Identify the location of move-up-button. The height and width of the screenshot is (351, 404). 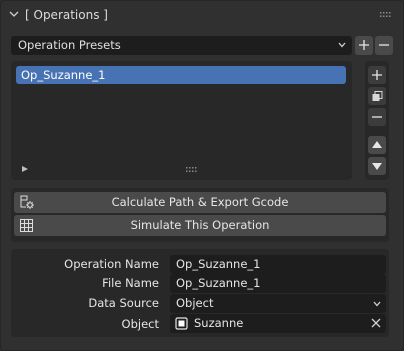
(377, 145).